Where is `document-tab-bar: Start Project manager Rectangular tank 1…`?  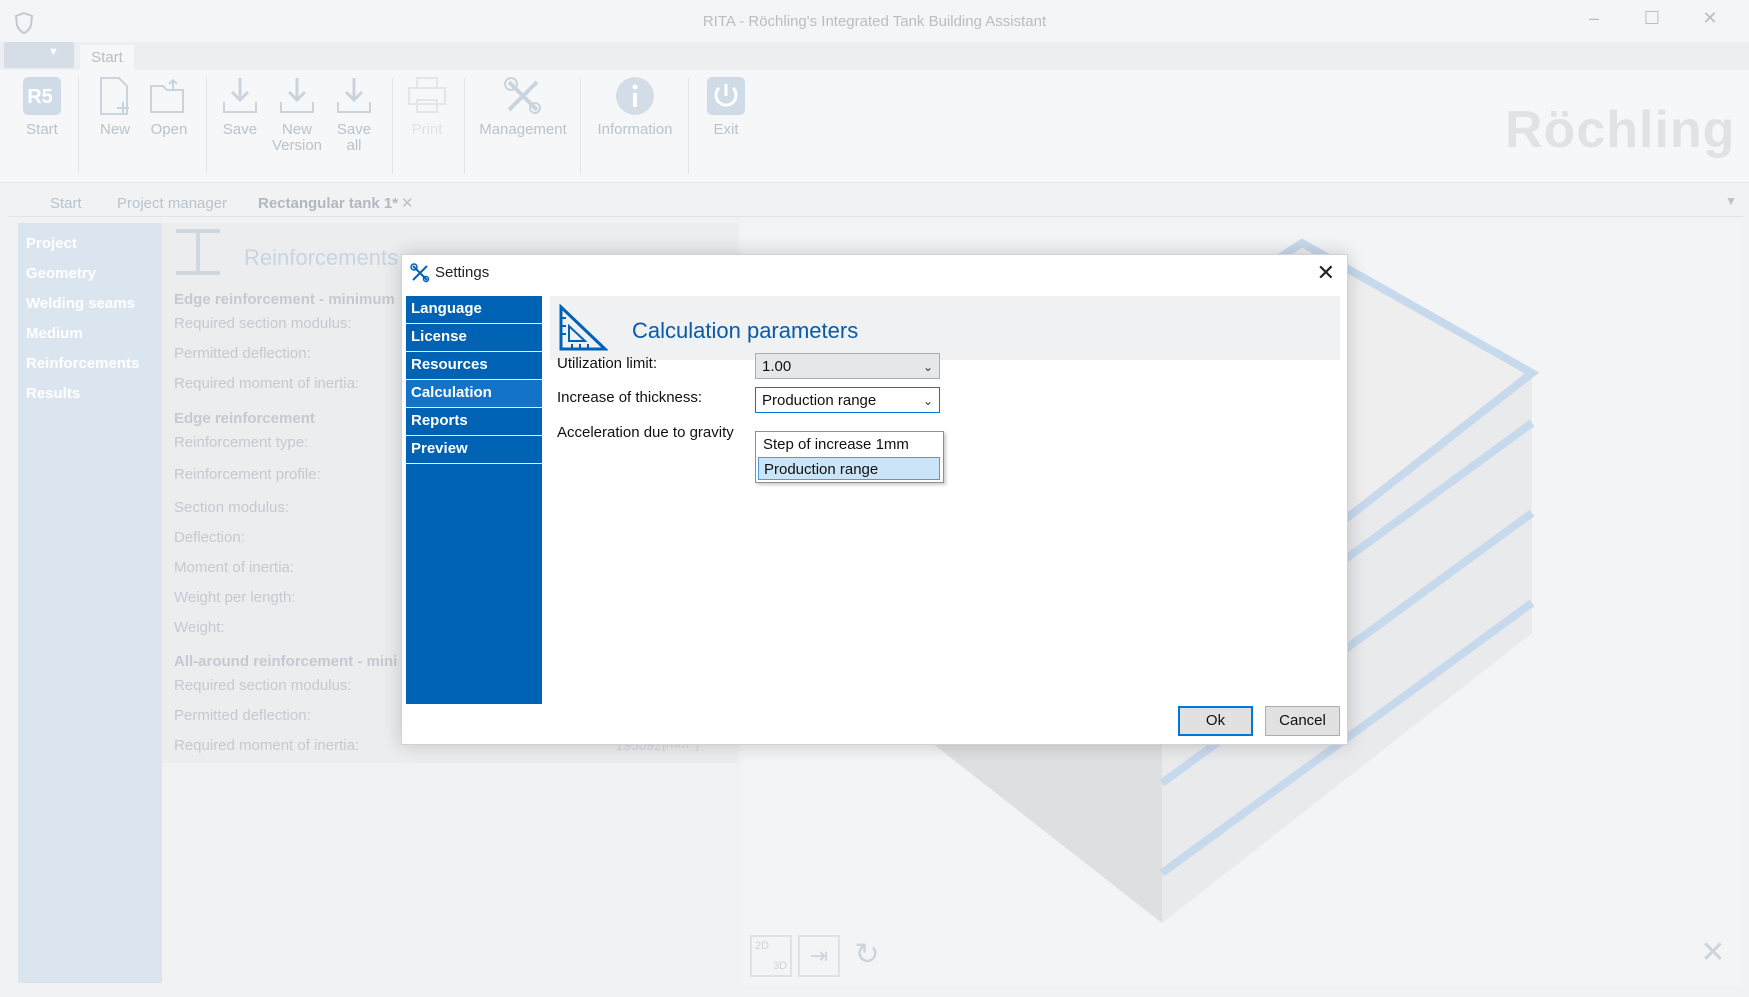 document-tab-bar: Start Project manager Rectangular tank 1… is located at coordinates (875, 203).